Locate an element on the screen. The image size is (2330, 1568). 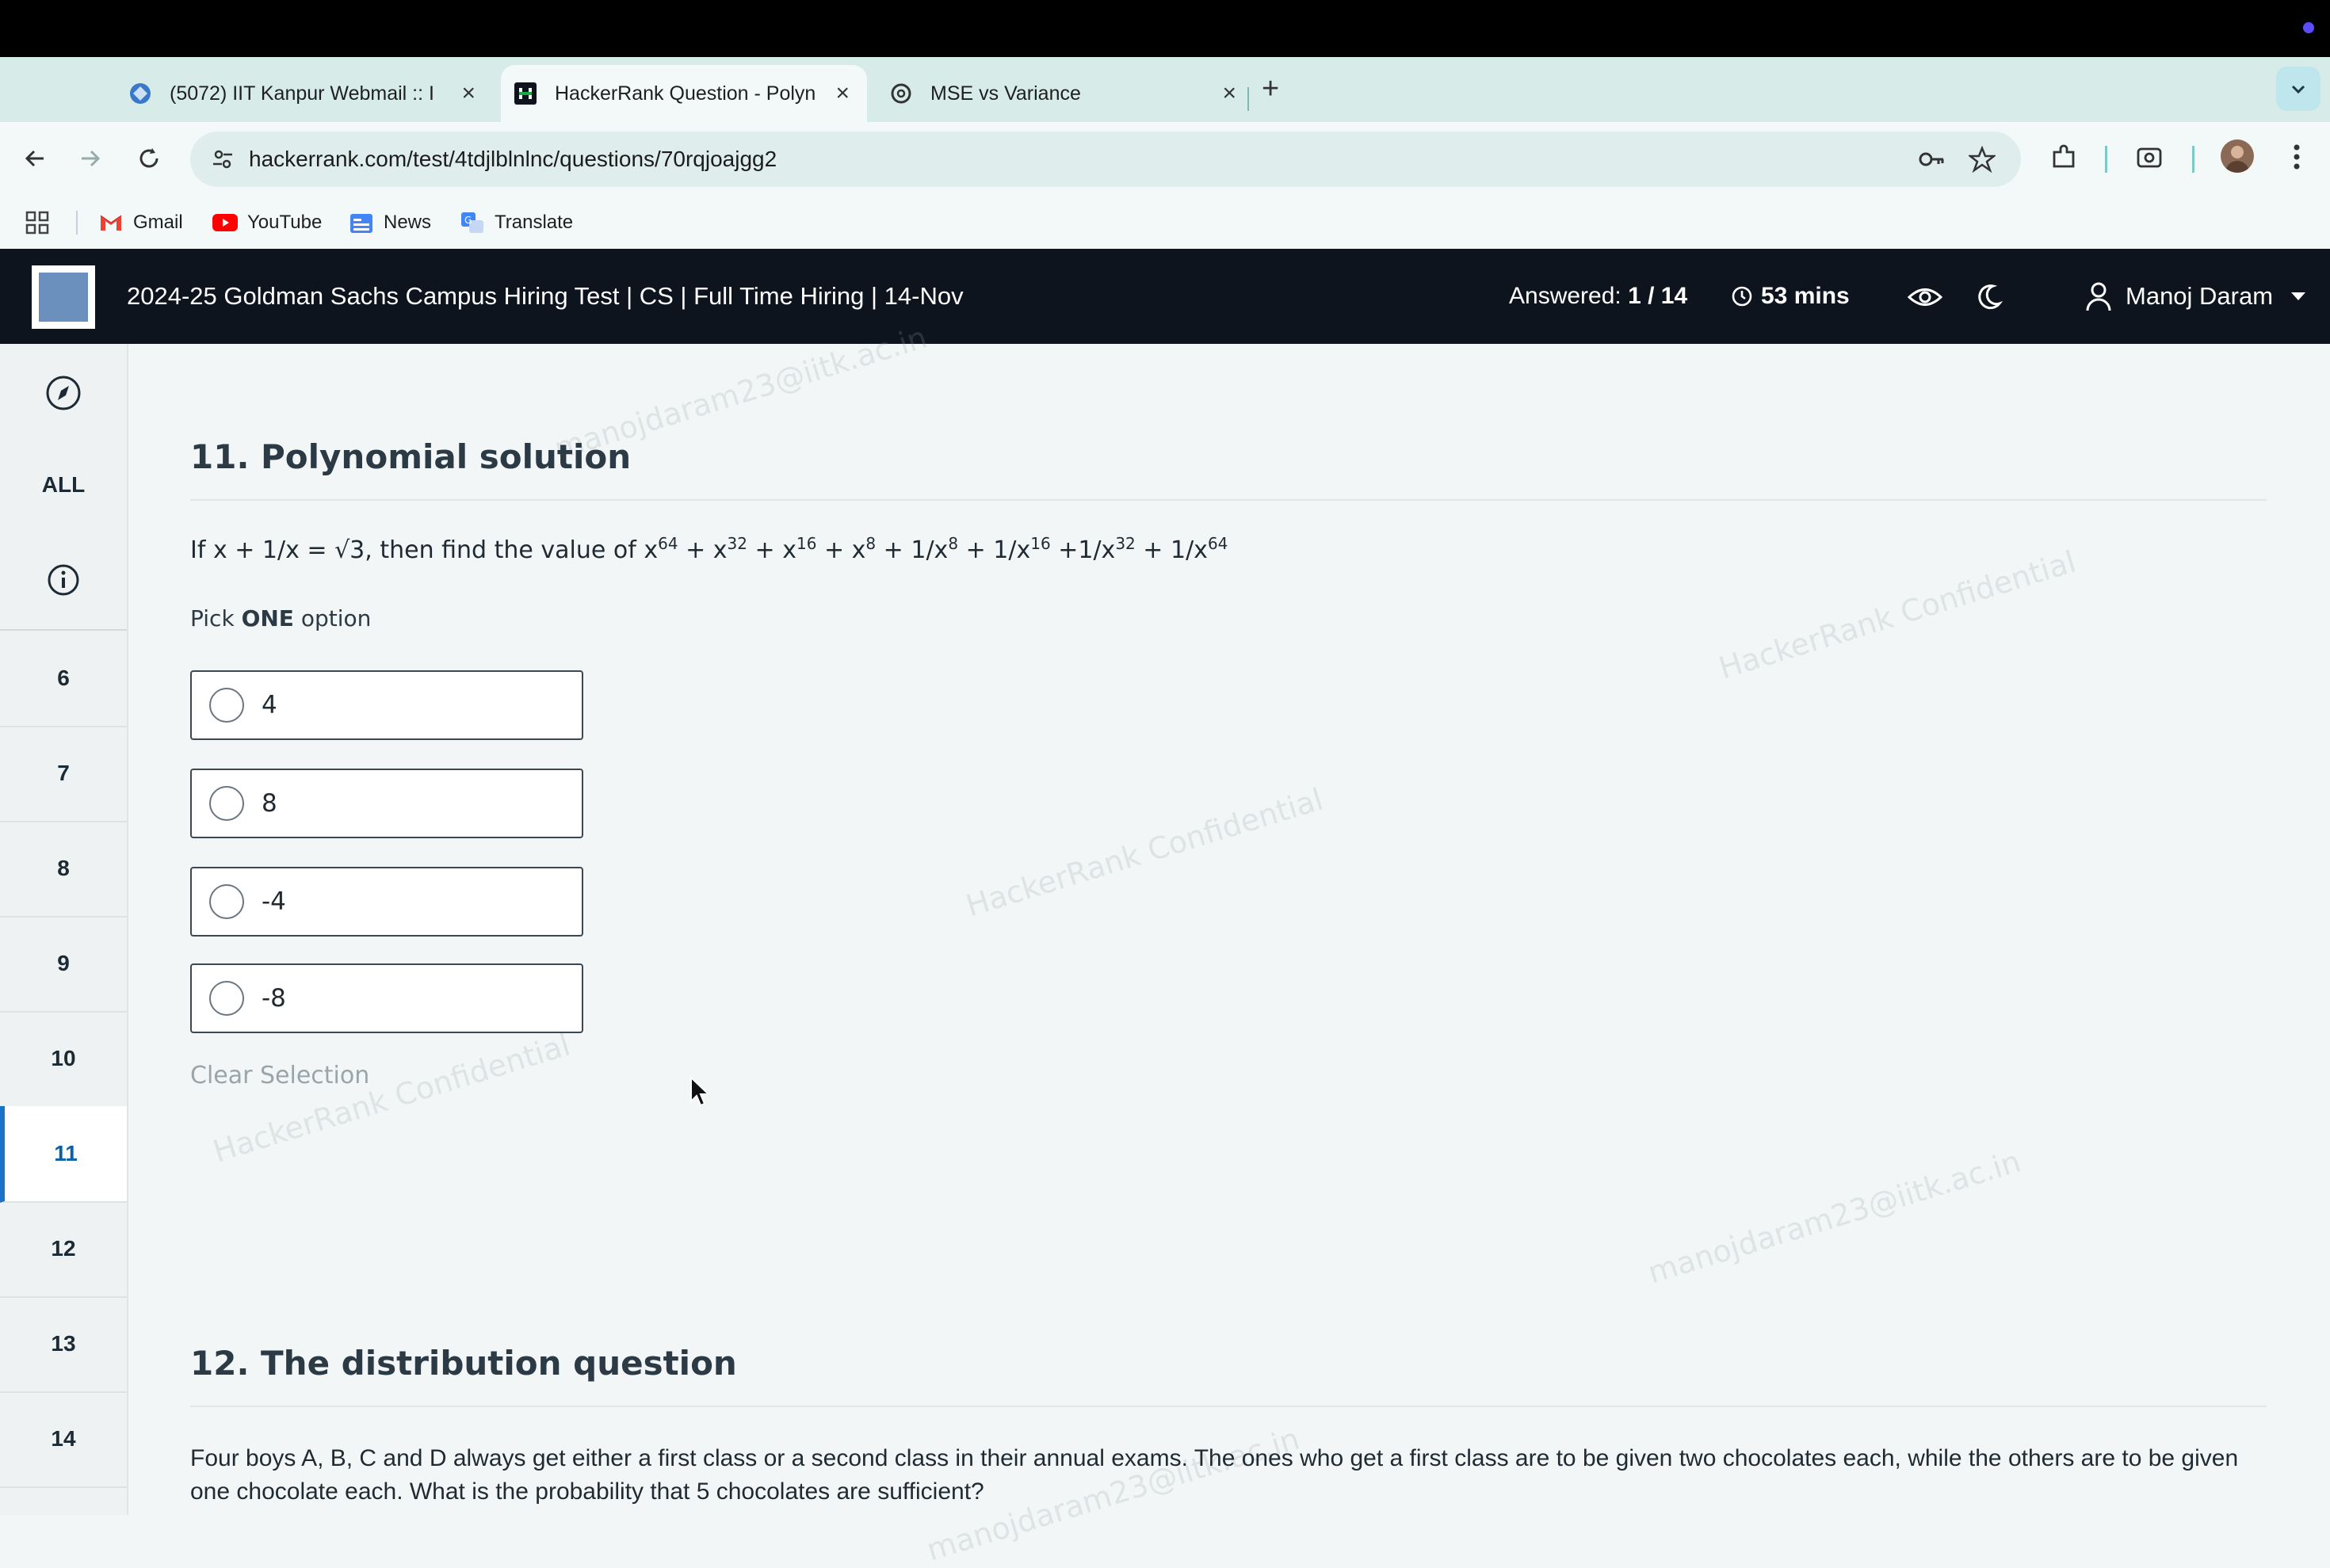
bookmark-gmail: Gmail is located at coordinates (140, 222).